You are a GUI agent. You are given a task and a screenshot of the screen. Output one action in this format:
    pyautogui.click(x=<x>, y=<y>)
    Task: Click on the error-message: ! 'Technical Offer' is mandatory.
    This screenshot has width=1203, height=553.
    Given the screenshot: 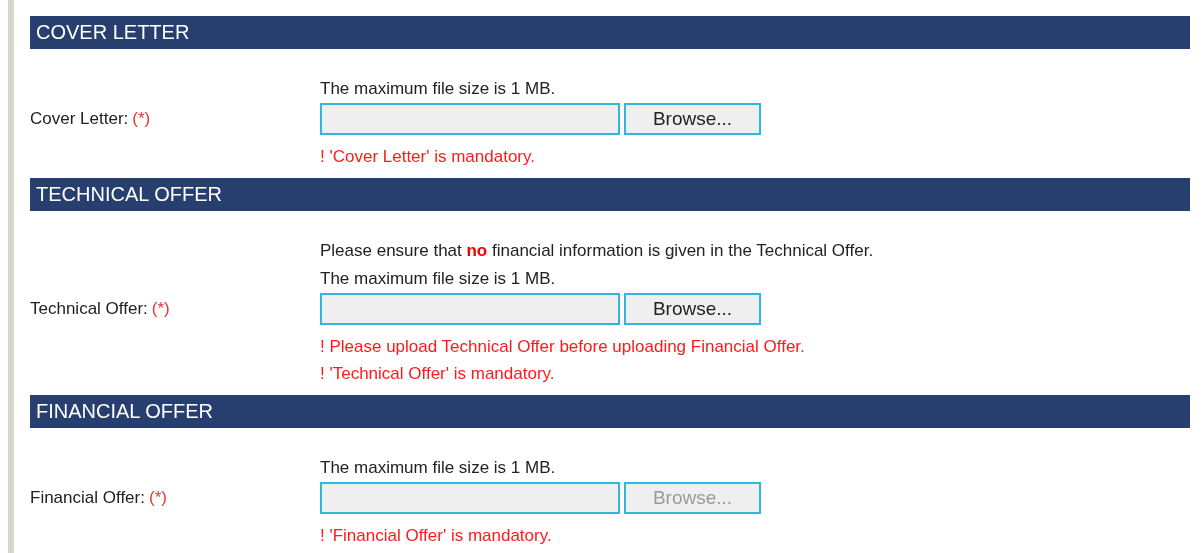 What is the action you would take?
    pyautogui.click(x=438, y=374)
    